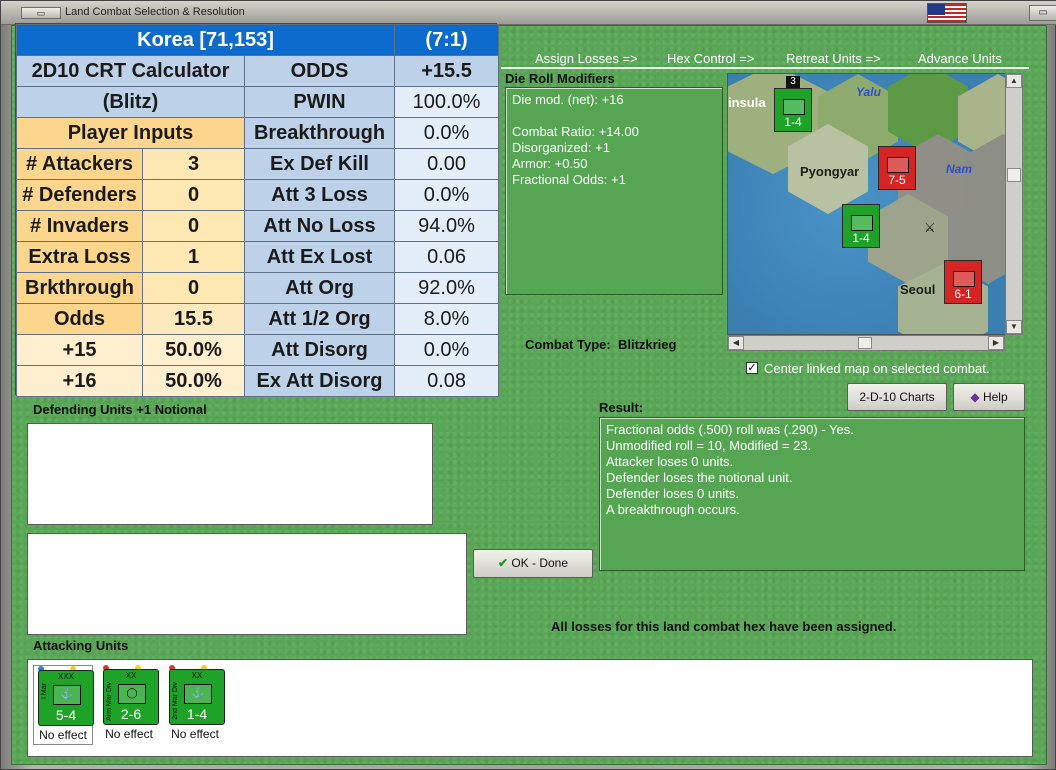 Image resolution: width=1056 pixels, height=770 pixels. I want to click on step-retreat-units: Retreat Units =>, so click(833, 58).